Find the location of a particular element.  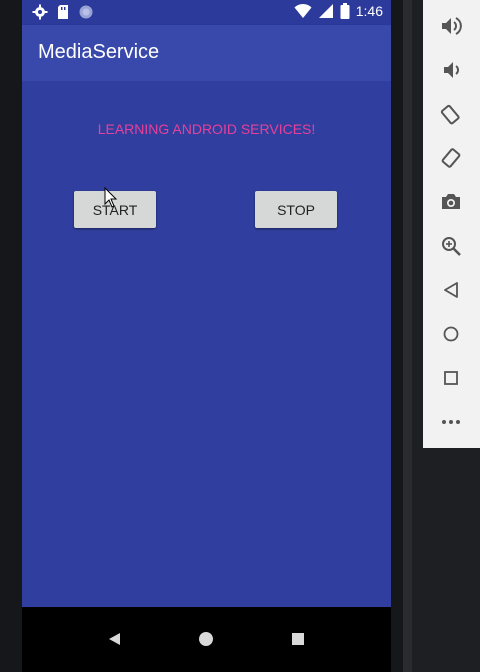

sd-card-icon is located at coordinates (63, 12).